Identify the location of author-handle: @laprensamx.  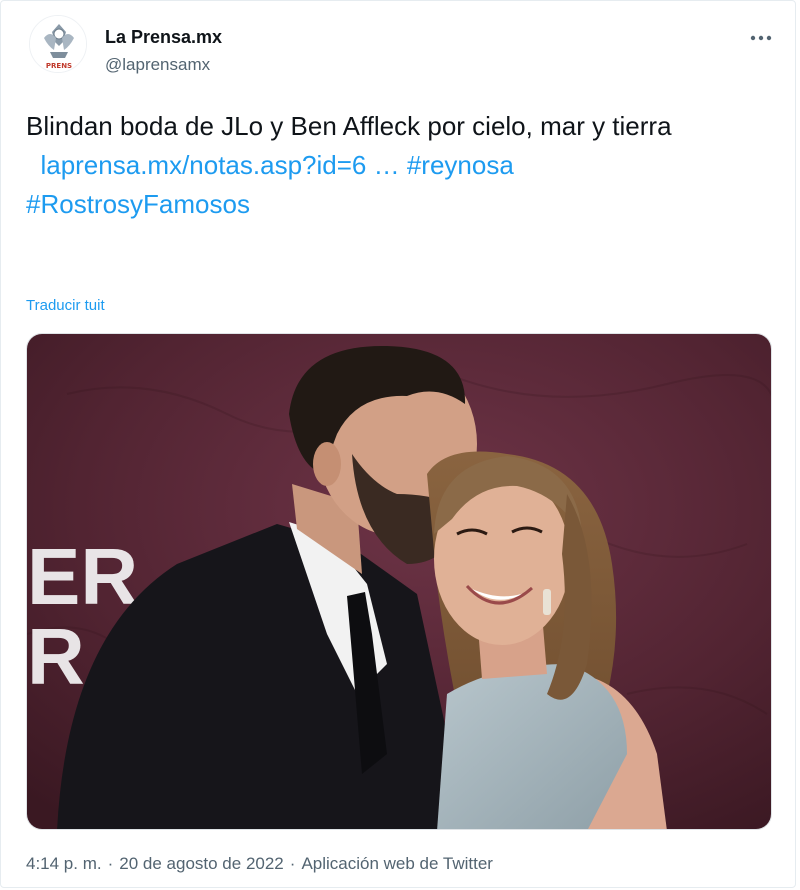
(157, 65).